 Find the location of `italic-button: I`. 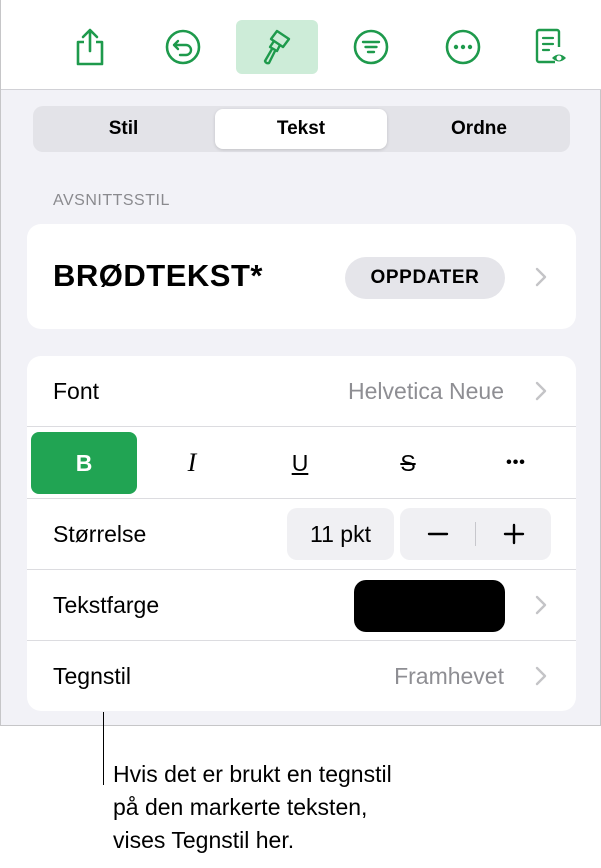

italic-button: I is located at coordinates (192, 463).